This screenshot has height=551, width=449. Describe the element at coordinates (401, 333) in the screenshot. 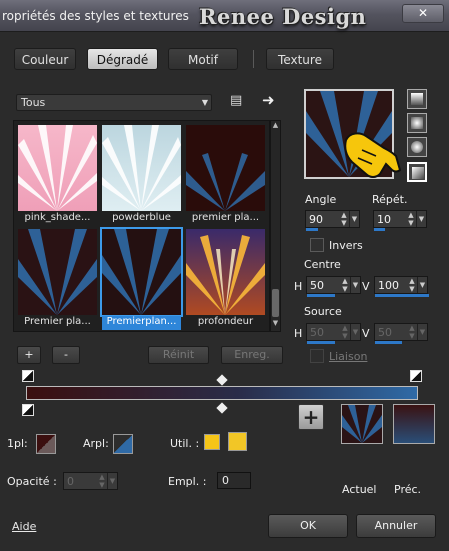

I see `source-v-spinner: 50 ▲ ▼ ▼` at that location.